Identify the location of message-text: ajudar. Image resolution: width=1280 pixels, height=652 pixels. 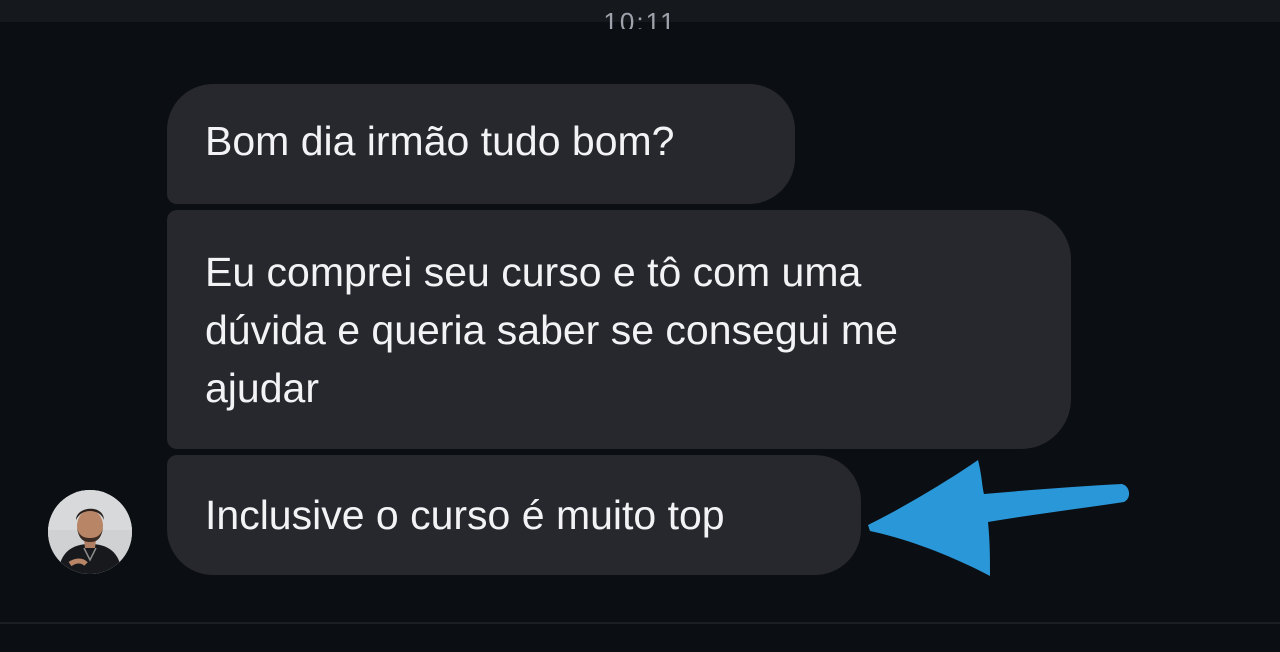
(262, 388).